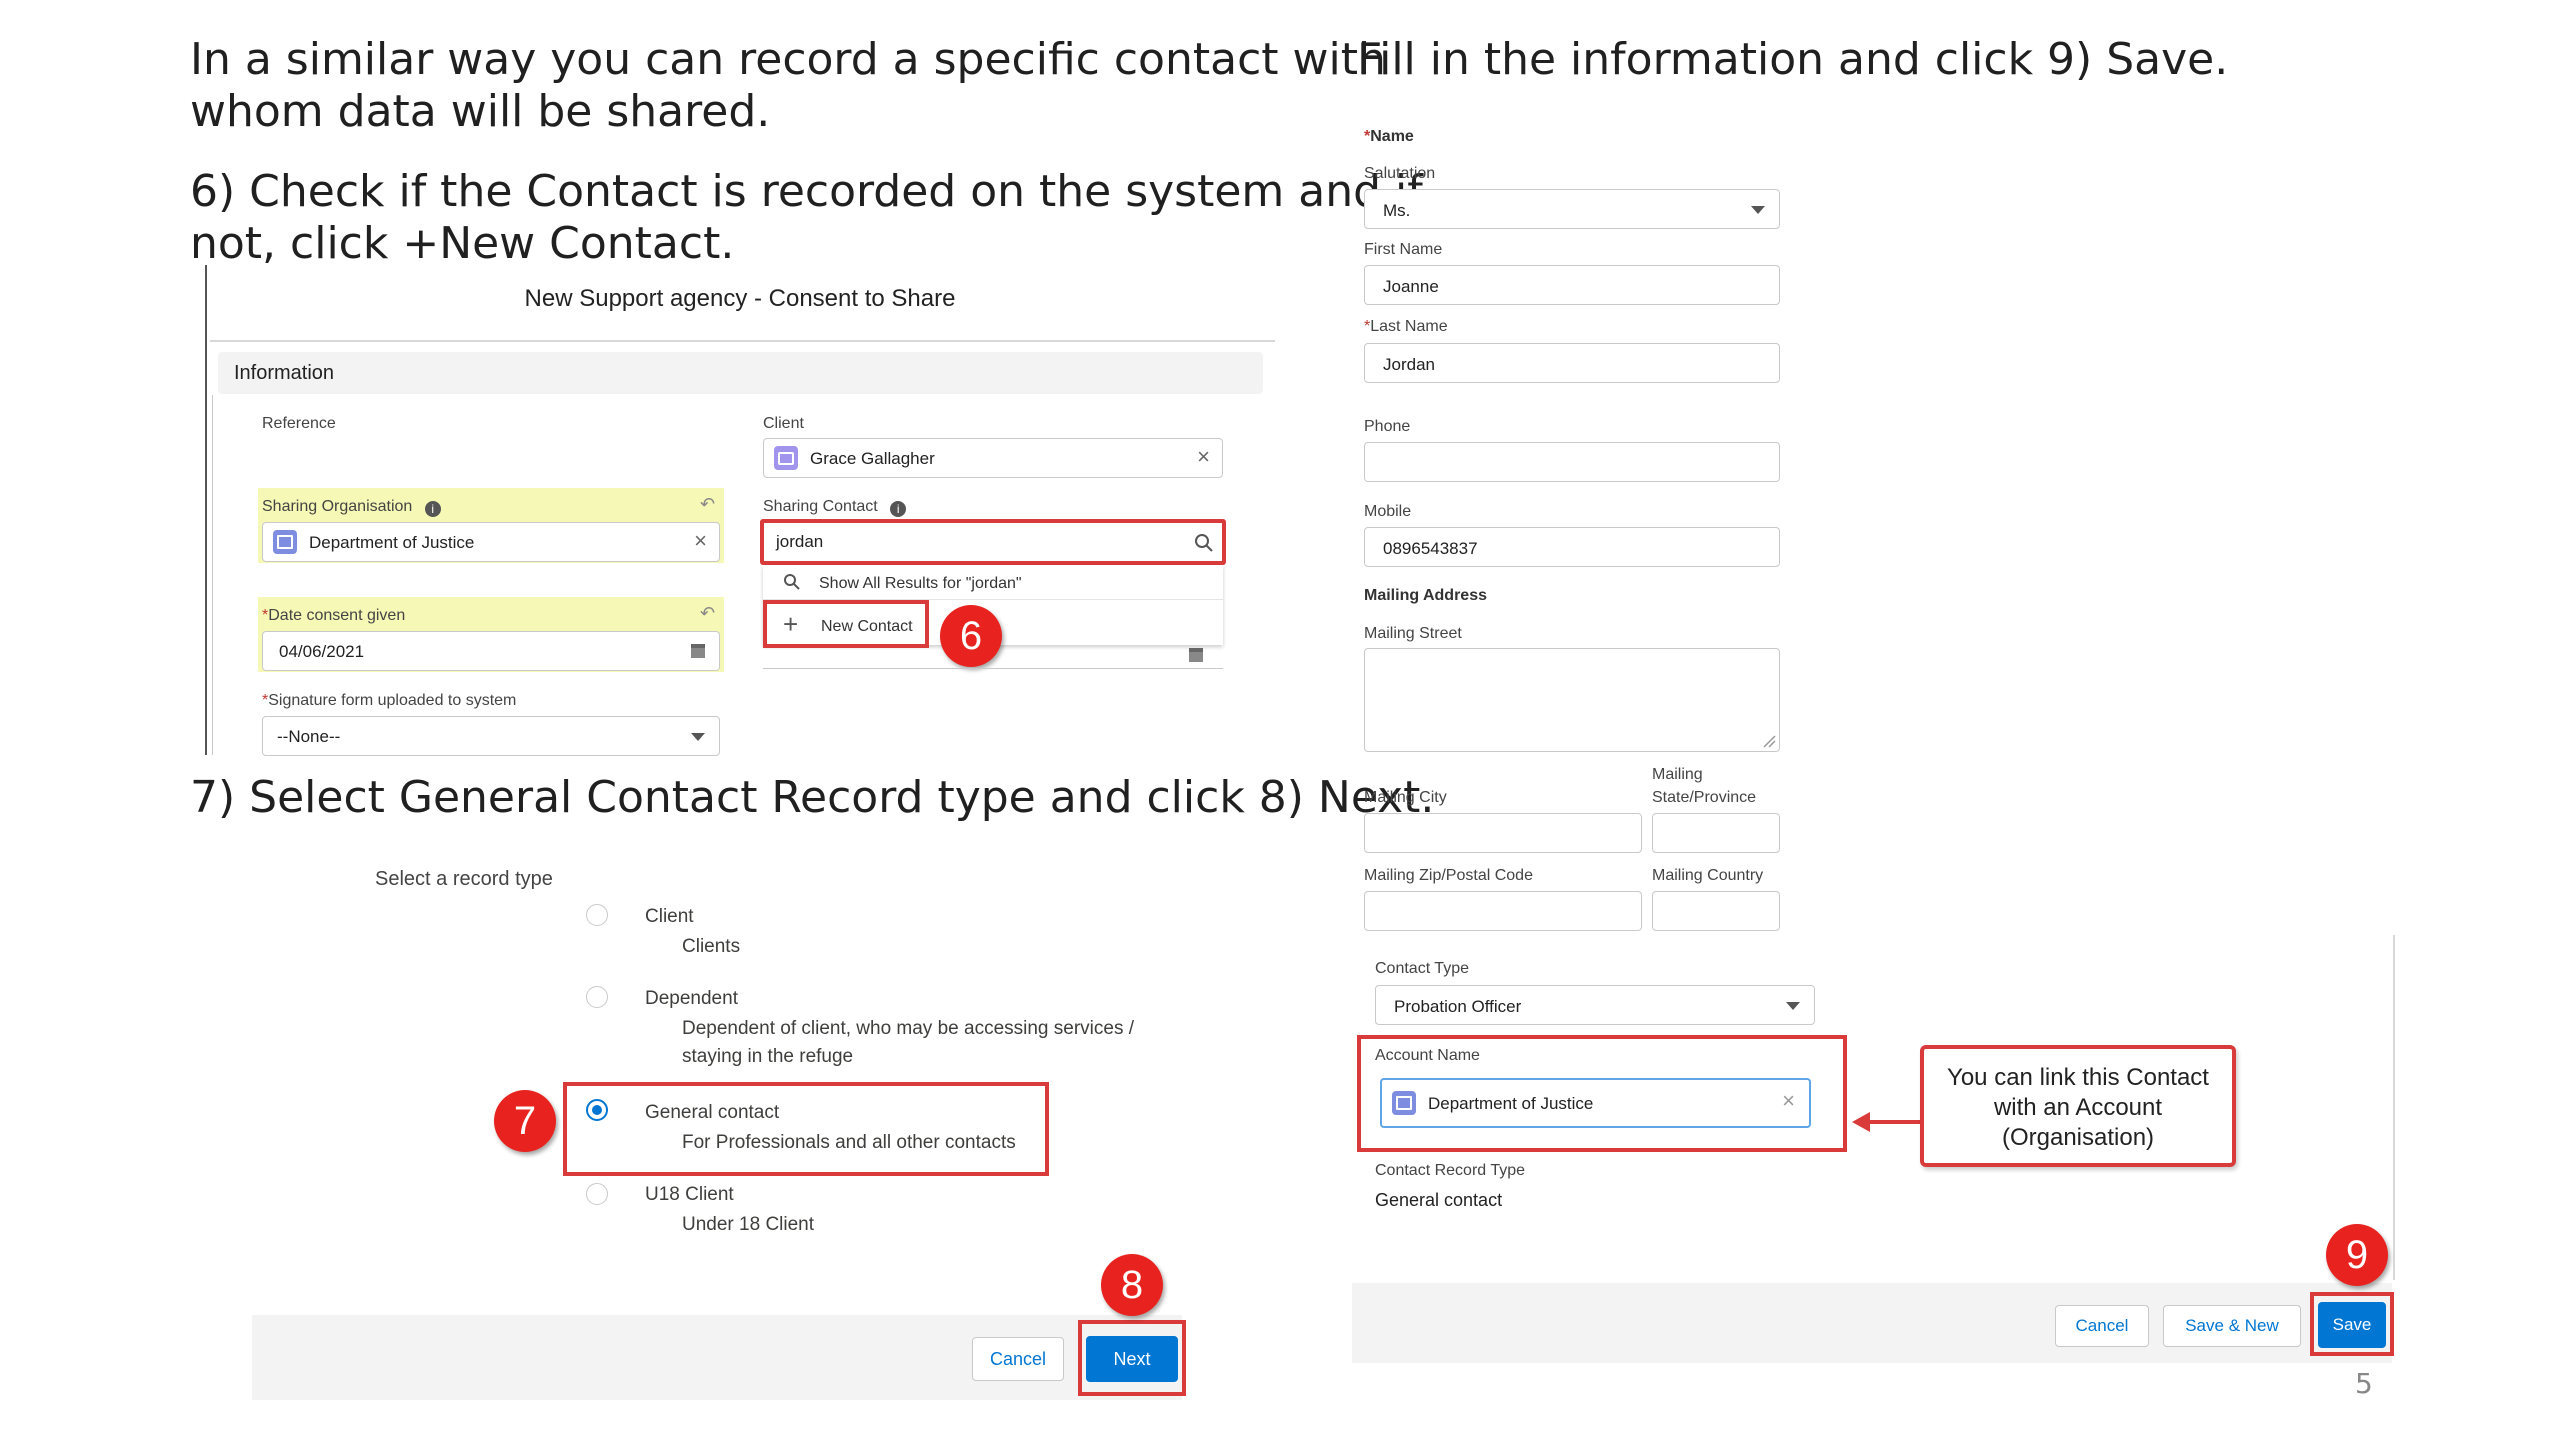  Describe the element at coordinates (1511, 1103) in the screenshot. I see `account-name-value: Department of Justice` at that location.